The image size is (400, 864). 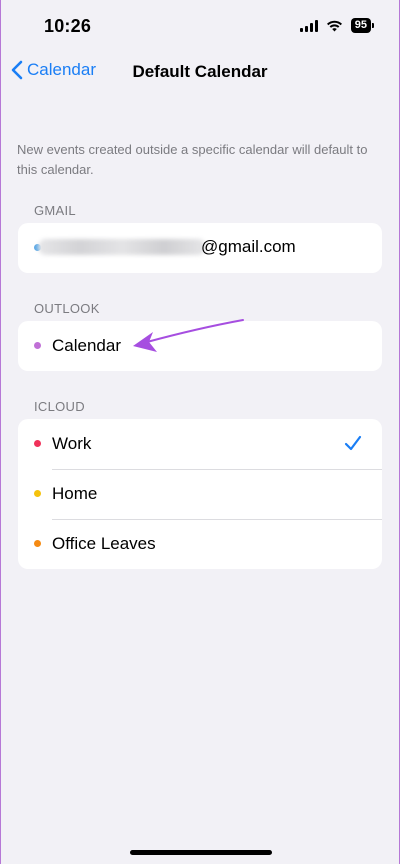 I want to click on gmail-group: @gmail.com, so click(x=200, y=248).